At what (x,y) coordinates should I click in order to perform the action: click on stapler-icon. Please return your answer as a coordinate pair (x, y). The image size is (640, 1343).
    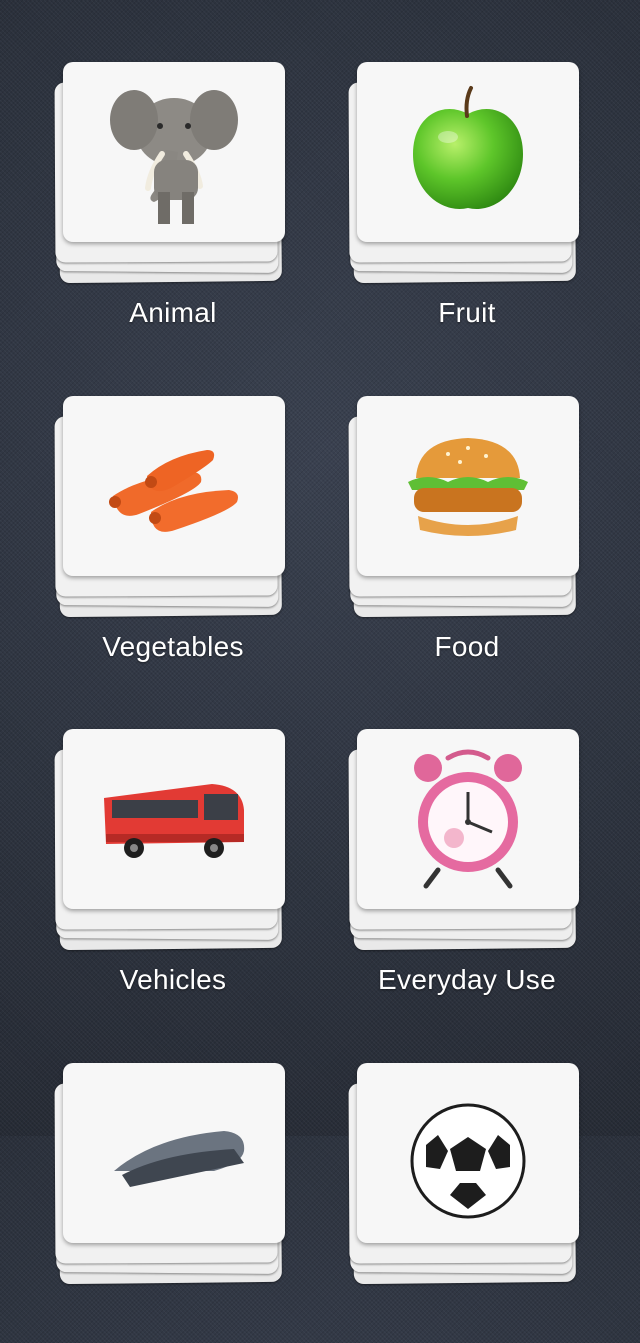
    Looking at the image, I should click on (179, 1159).